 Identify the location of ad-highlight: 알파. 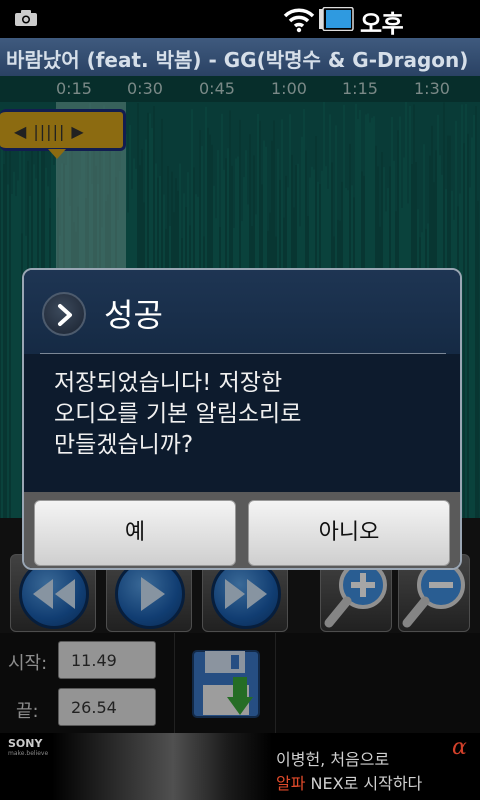
(291, 783).